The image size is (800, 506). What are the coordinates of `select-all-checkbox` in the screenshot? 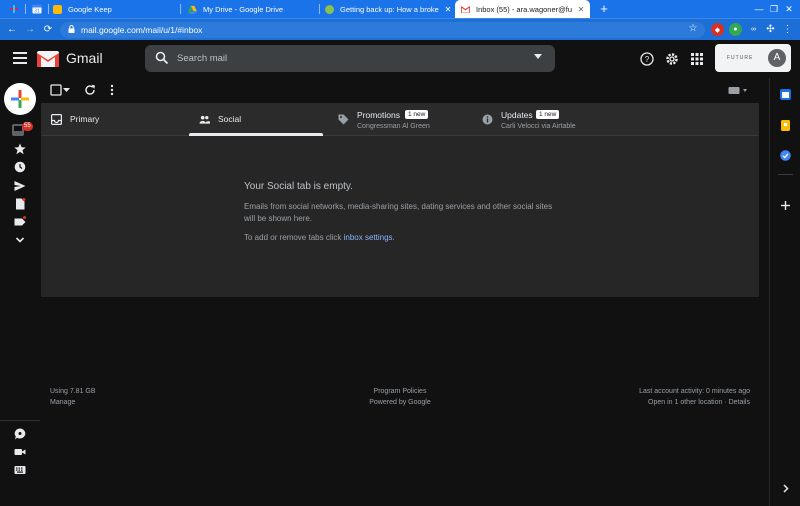 It's located at (56, 90).